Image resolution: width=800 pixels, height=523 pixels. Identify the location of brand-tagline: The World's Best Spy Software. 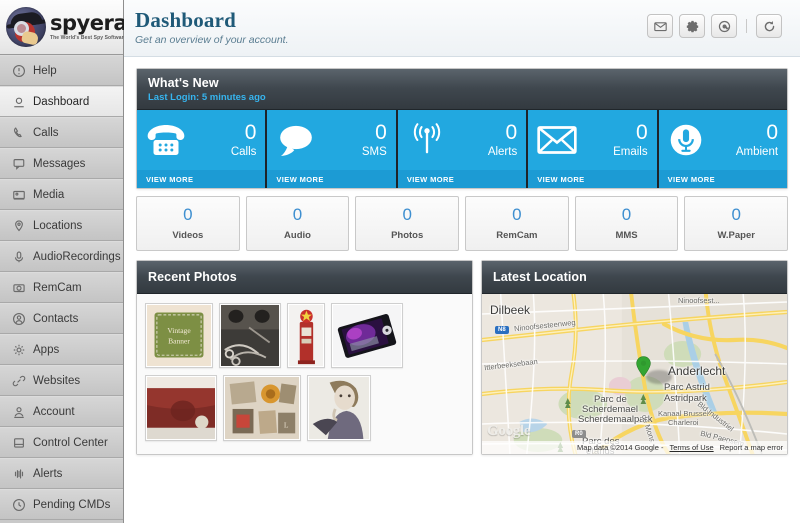
(88, 38).